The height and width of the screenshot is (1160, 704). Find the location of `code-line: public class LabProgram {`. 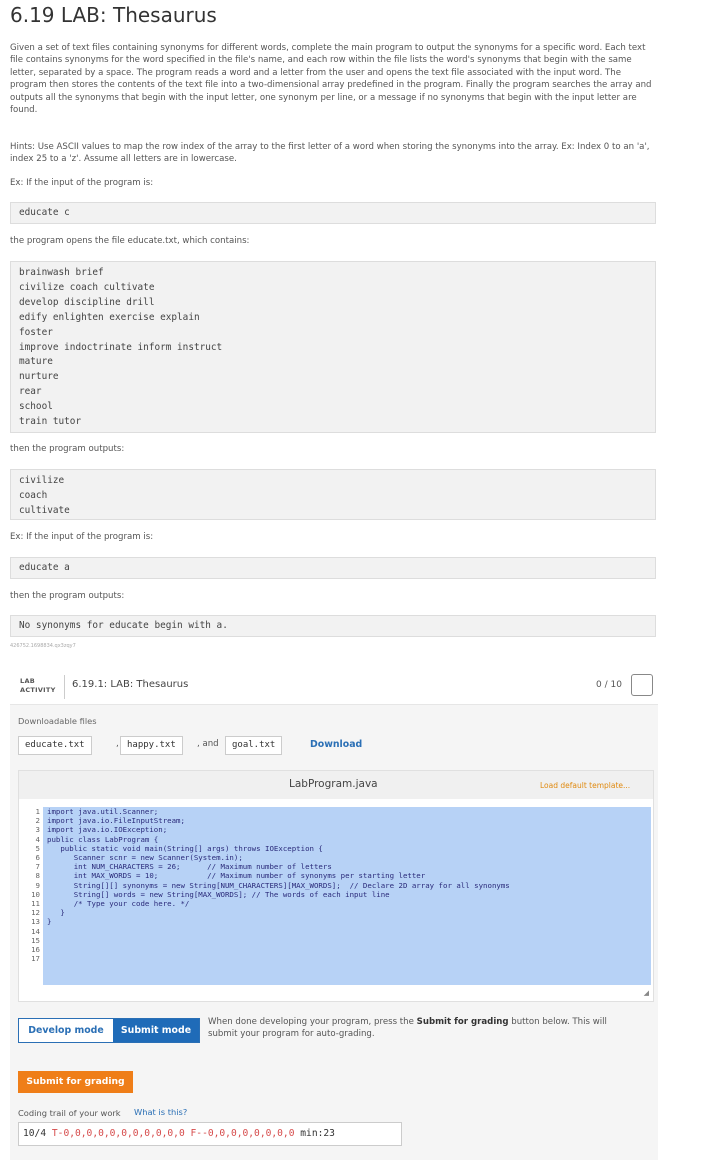

code-line: public class LabProgram { is located at coordinates (103, 839).